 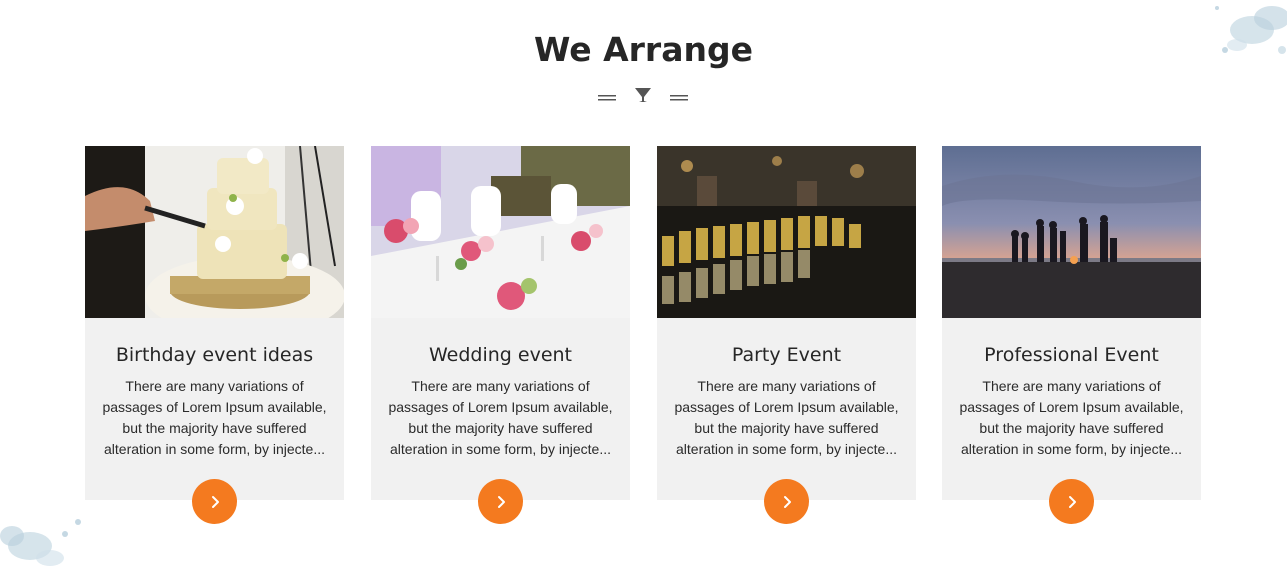 What do you see at coordinates (1071, 355) in the screenshot?
I see `card-title: Professional Event` at bounding box center [1071, 355].